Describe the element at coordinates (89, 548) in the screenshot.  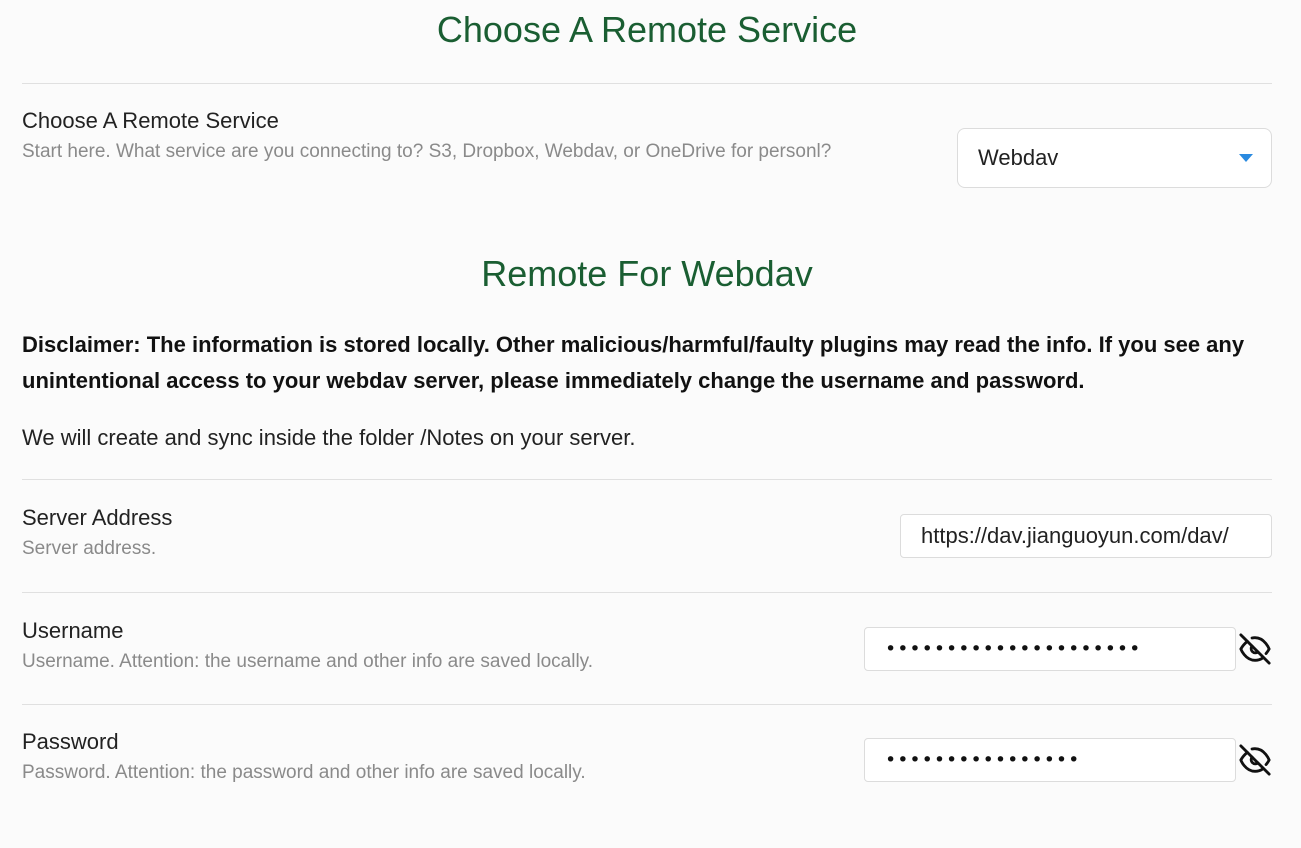
I see `setting-description: Server address.` at that location.